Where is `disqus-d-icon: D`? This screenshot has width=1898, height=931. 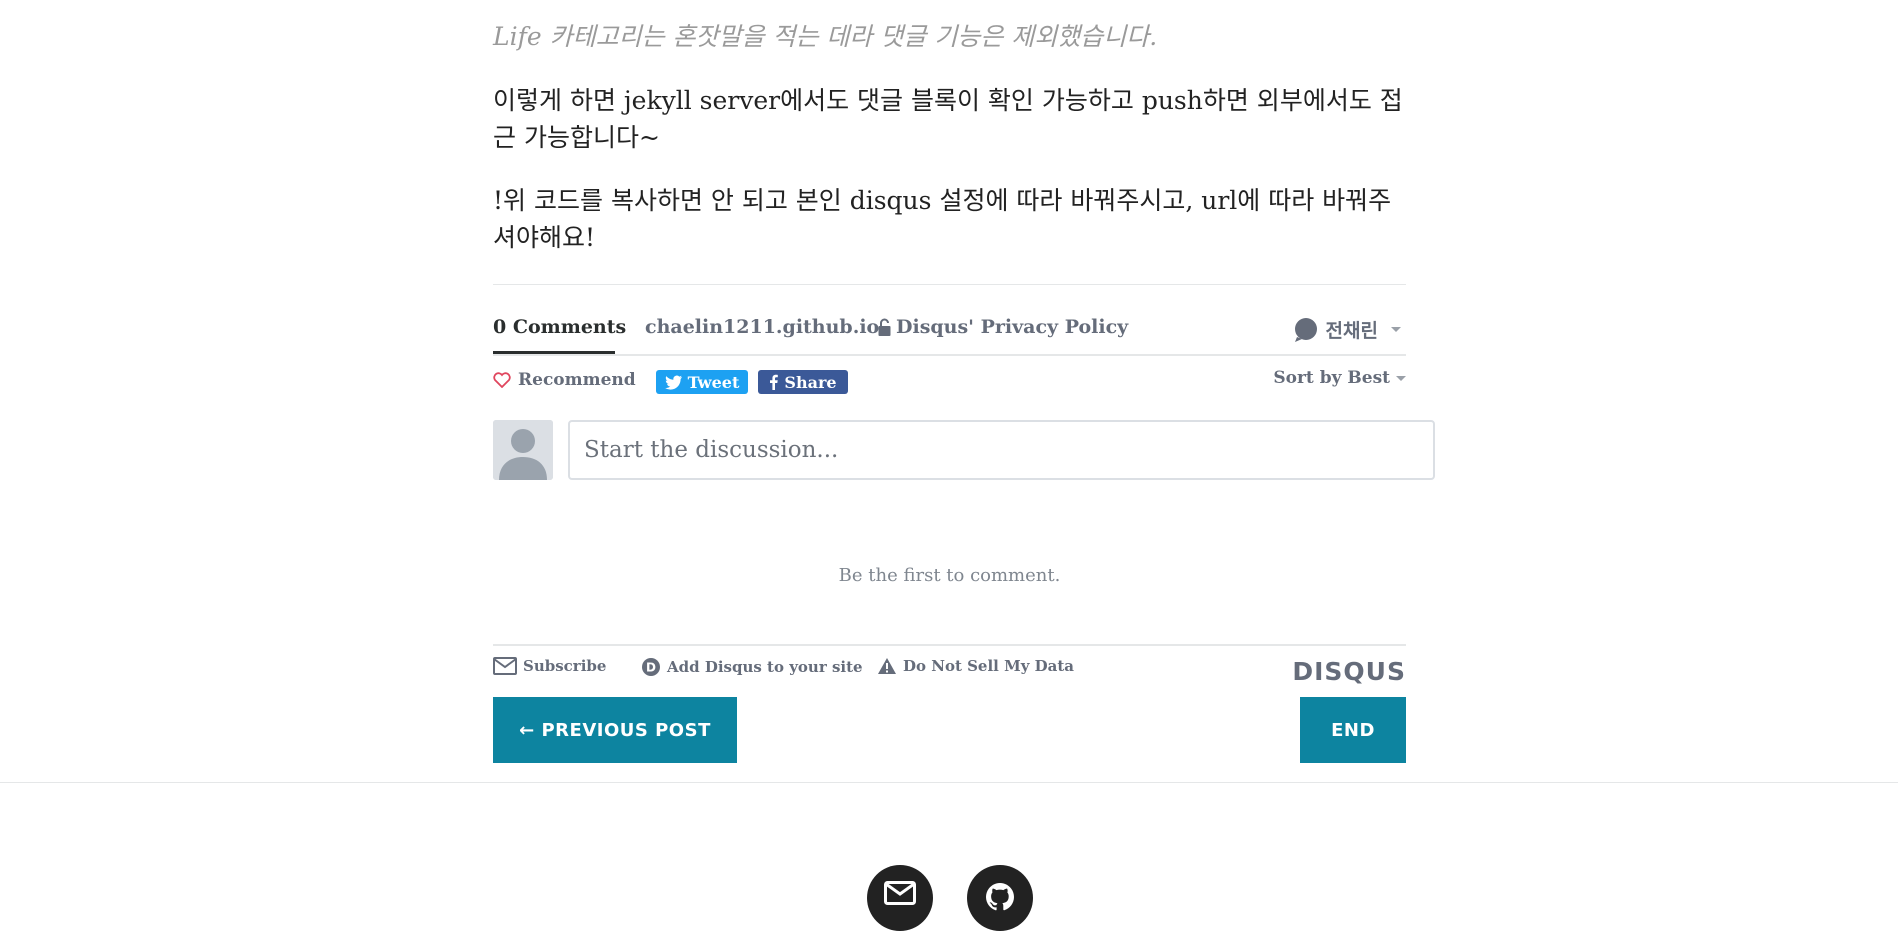
disqus-d-icon: D is located at coordinates (651, 667).